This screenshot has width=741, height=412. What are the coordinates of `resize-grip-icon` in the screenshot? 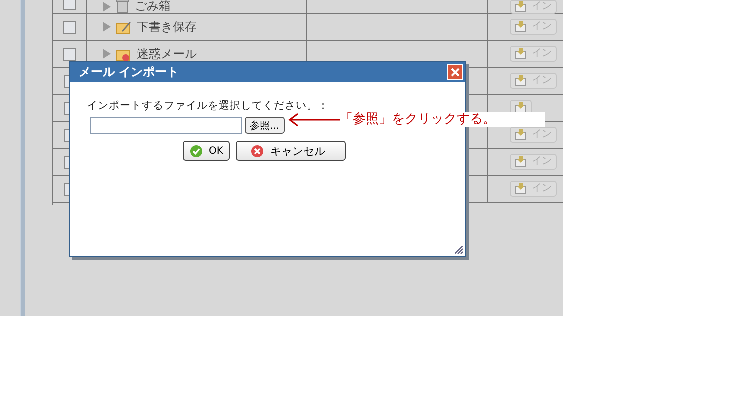 It's located at (459, 250).